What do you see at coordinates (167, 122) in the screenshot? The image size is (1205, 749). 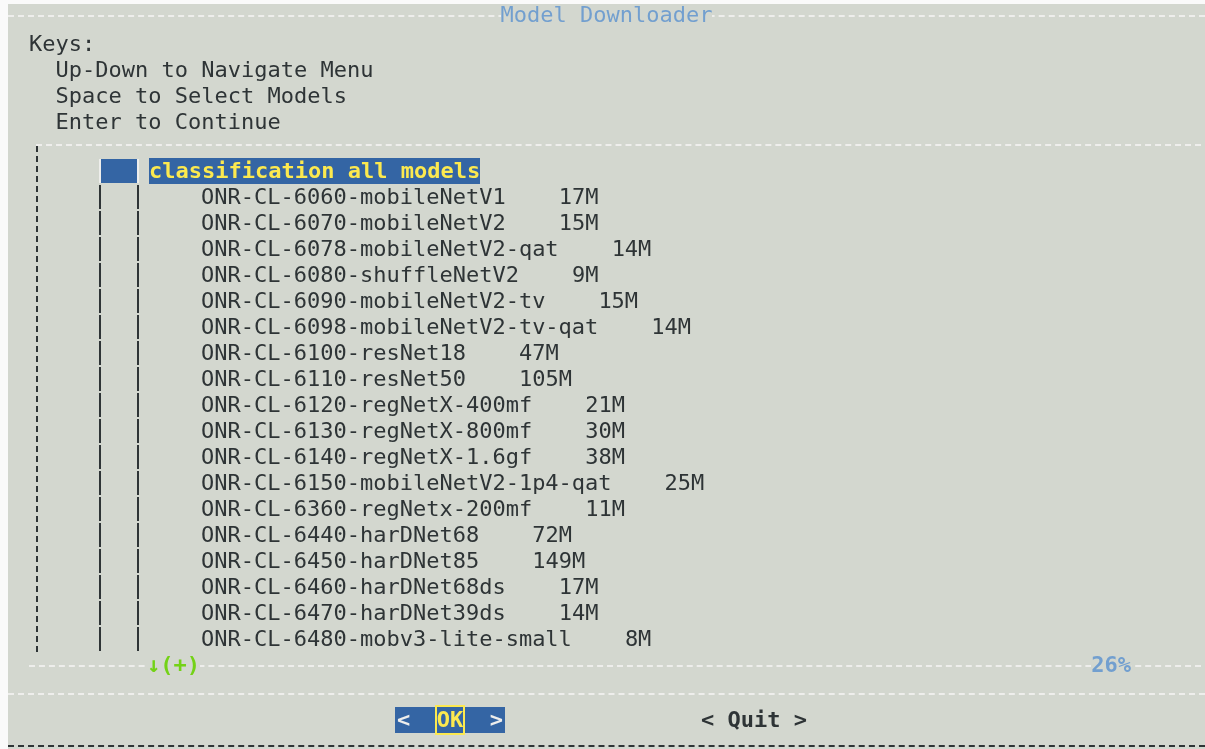 I see `instruction-text: Enter to Continue` at bounding box center [167, 122].